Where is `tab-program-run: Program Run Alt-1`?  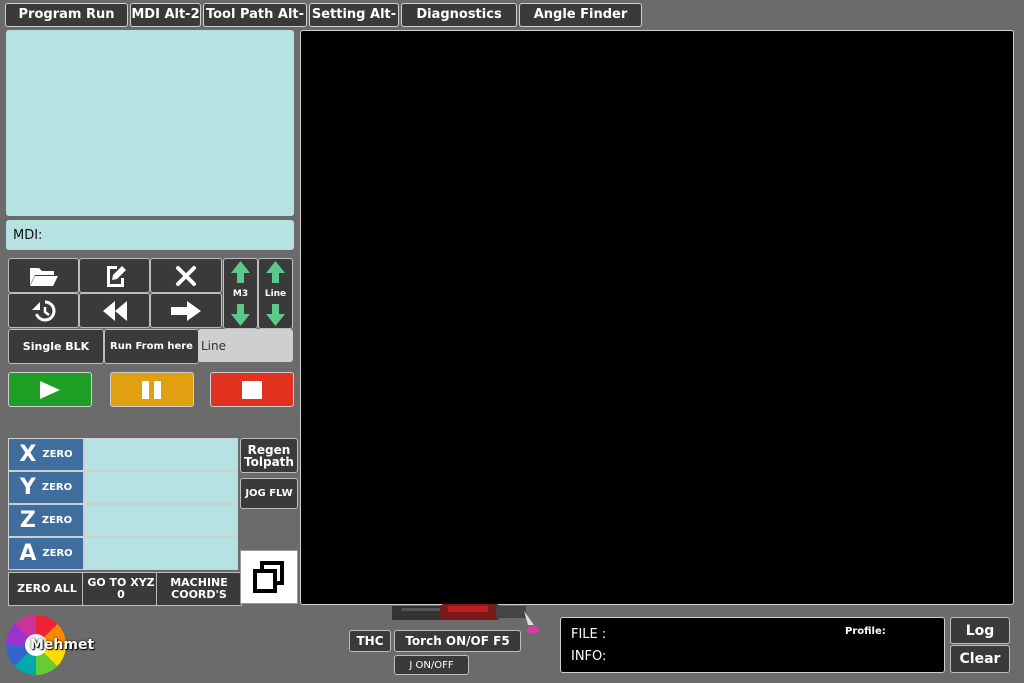
tab-program-run: Program Run Alt-1 is located at coordinates (66, 23).